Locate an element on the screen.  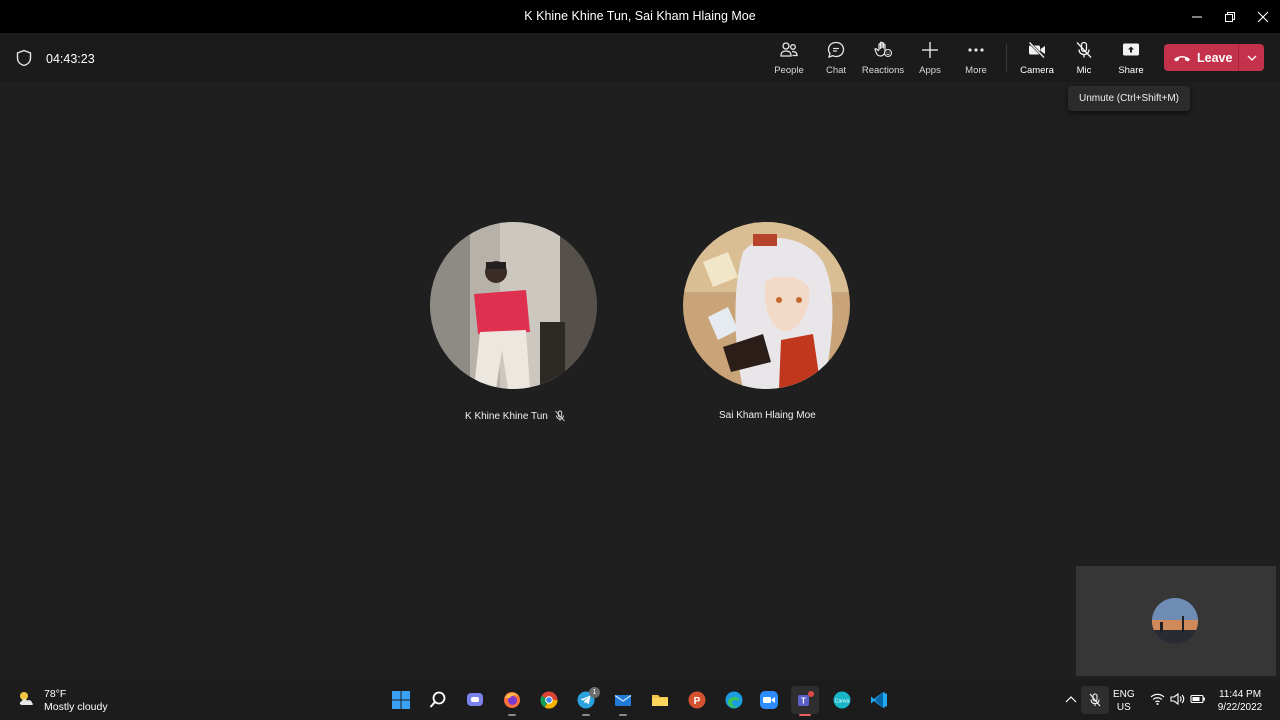
teams-app: T is located at coordinates (805, 701).